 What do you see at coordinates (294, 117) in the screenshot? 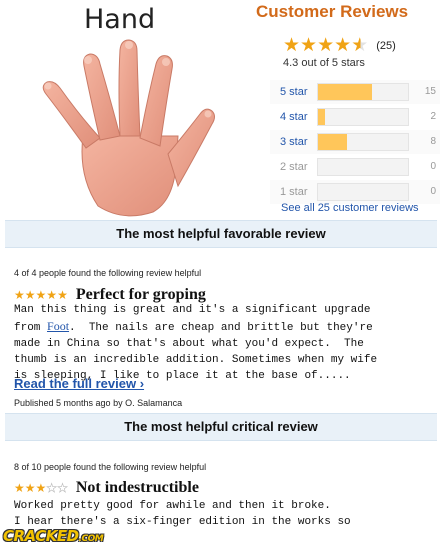
I see `histogram-label: 4 star` at bounding box center [294, 117].